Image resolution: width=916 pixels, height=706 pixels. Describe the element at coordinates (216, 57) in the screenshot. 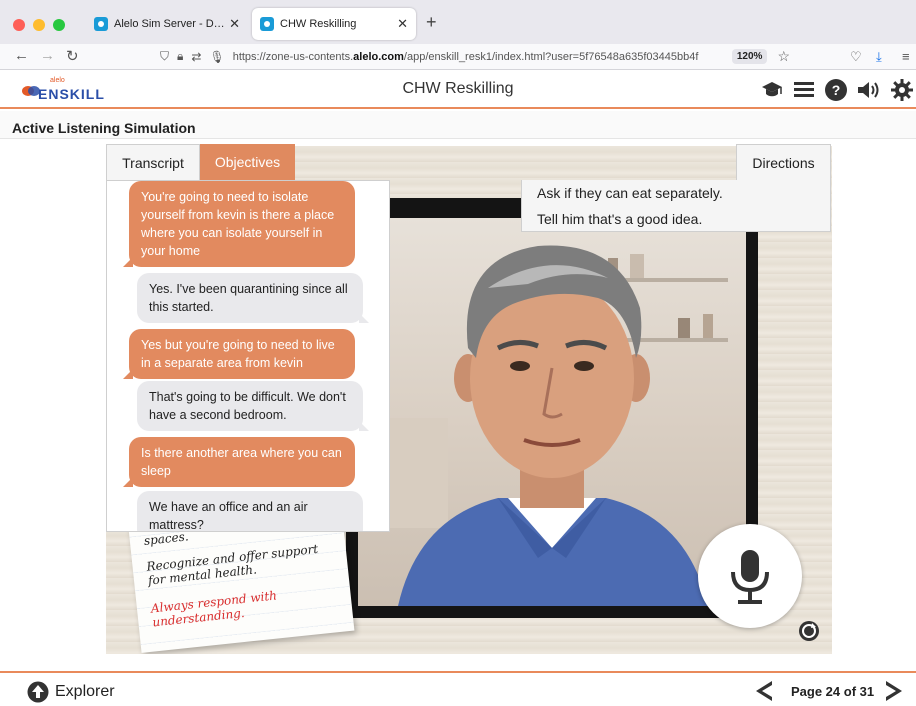

I see `microphone-permission-icon: 🎙︎` at that location.